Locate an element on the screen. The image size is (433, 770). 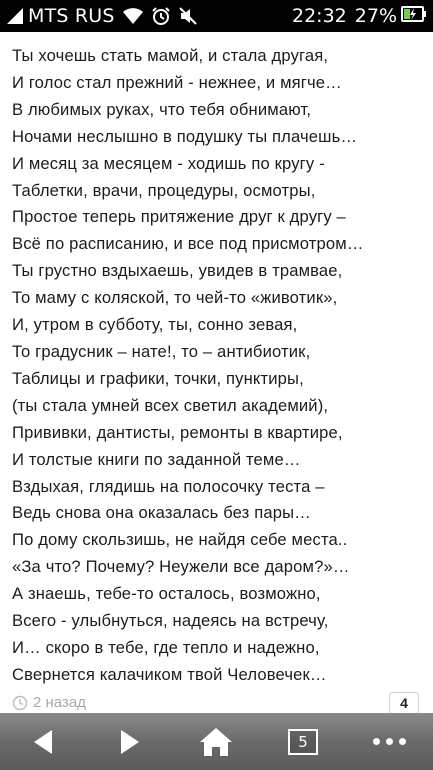
poem-line: А знаешь, тебе-то осталось, возможно, is located at coordinates (166, 594).